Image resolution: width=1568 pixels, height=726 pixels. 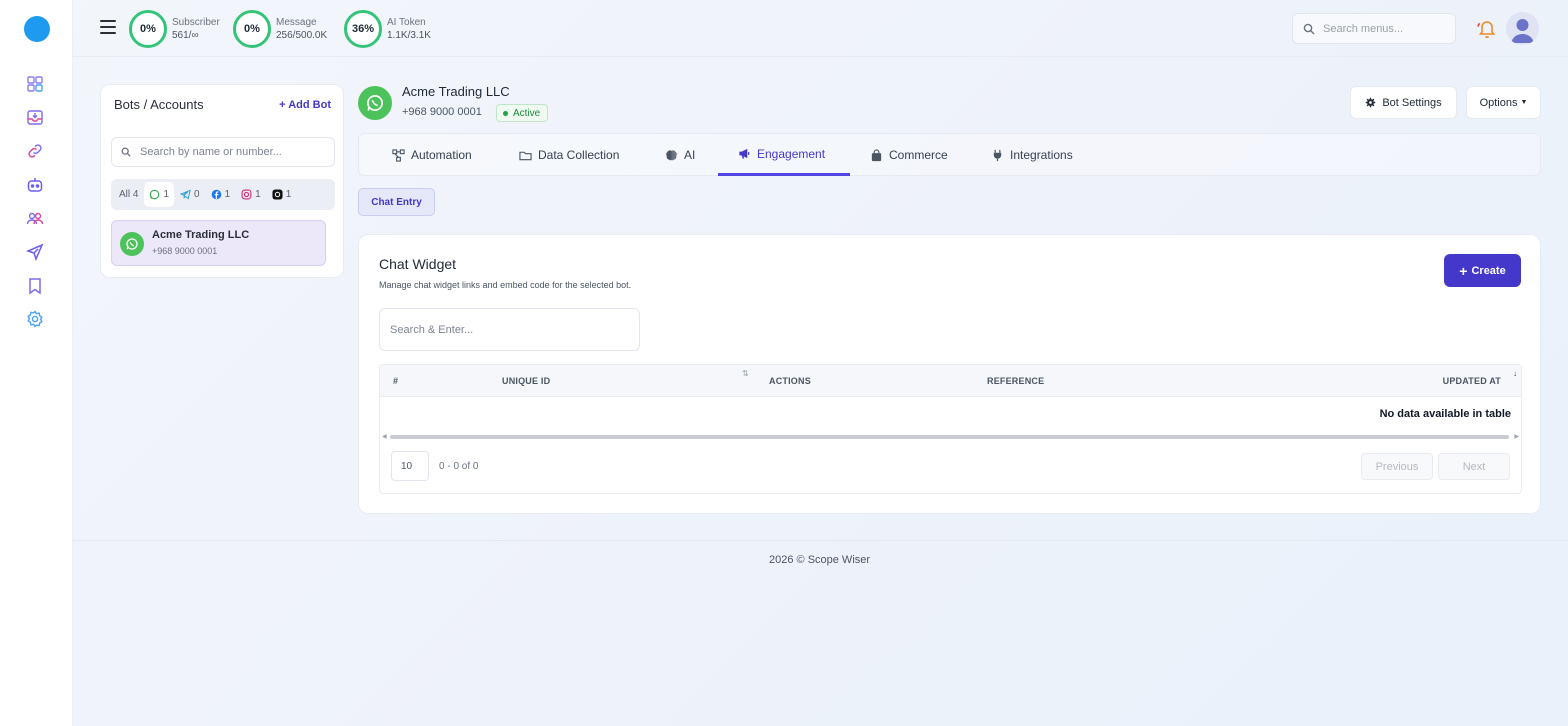 What do you see at coordinates (1036, 155) in the screenshot?
I see `tab-integrations: Integrations` at bounding box center [1036, 155].